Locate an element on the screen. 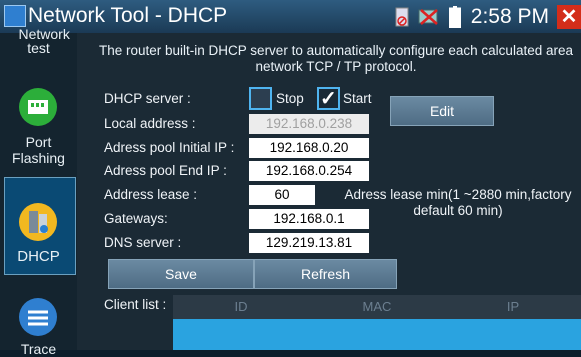 The height and width of the screenshot is (357, 581). sidebar-item-trace: Trace is located at coordinates (38, 349).